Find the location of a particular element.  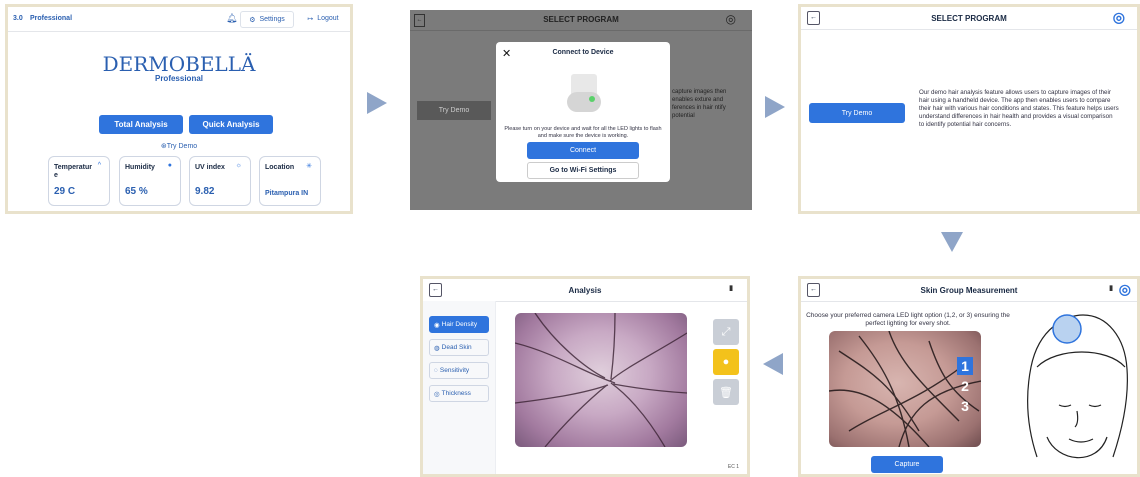

uv-value: 9.82 is located at coordinates (205, 191).